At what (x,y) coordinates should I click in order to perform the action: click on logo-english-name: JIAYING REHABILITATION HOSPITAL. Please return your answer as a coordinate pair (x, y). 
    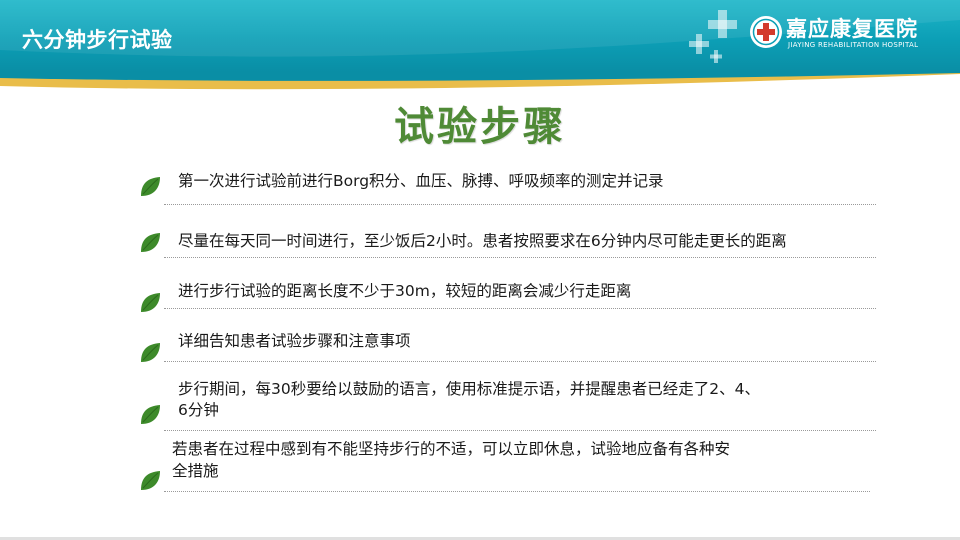
    Looking at the image, I should click on (853, 45).